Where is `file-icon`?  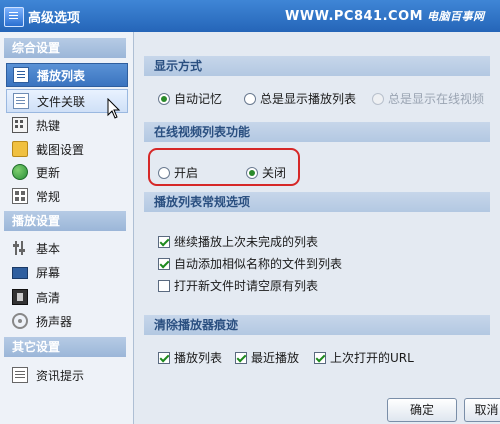
file-icon is located at coordinates (21, 101).